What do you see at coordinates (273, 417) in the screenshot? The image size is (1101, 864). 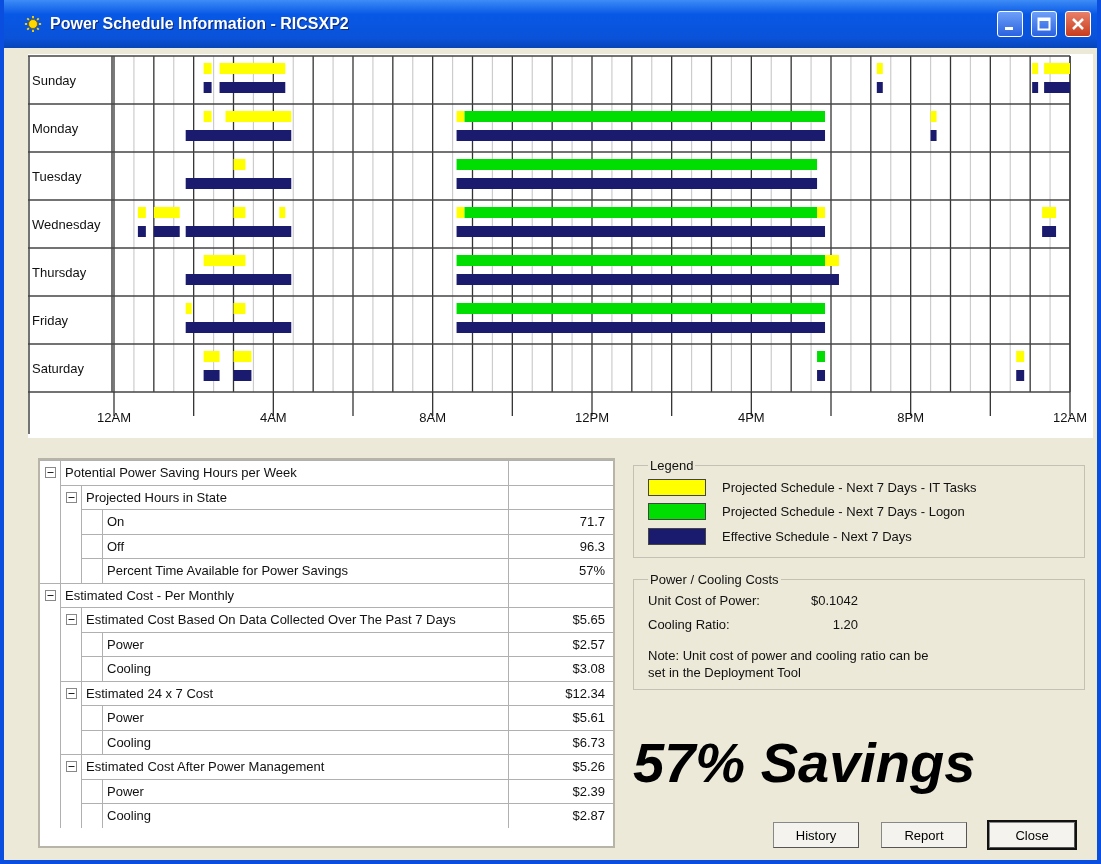 I see `axis-label: 4AM` at bounding box center [273, 417].